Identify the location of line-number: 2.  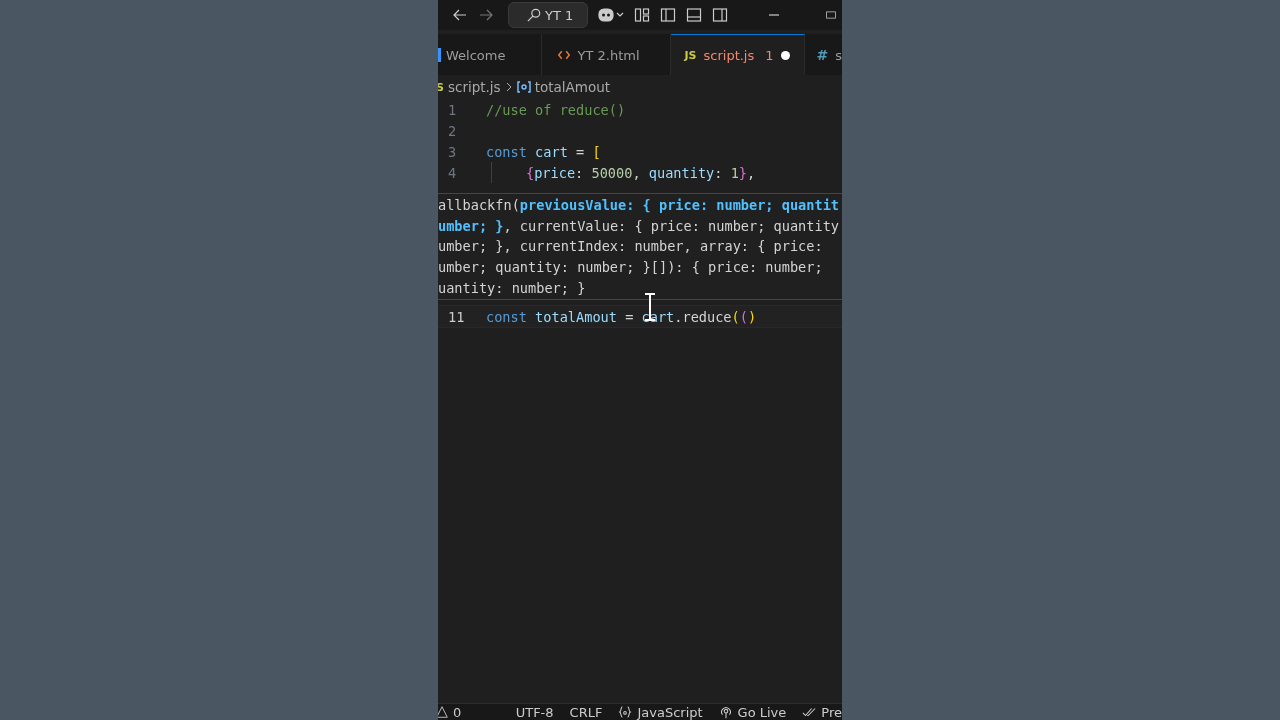
(452, 130).